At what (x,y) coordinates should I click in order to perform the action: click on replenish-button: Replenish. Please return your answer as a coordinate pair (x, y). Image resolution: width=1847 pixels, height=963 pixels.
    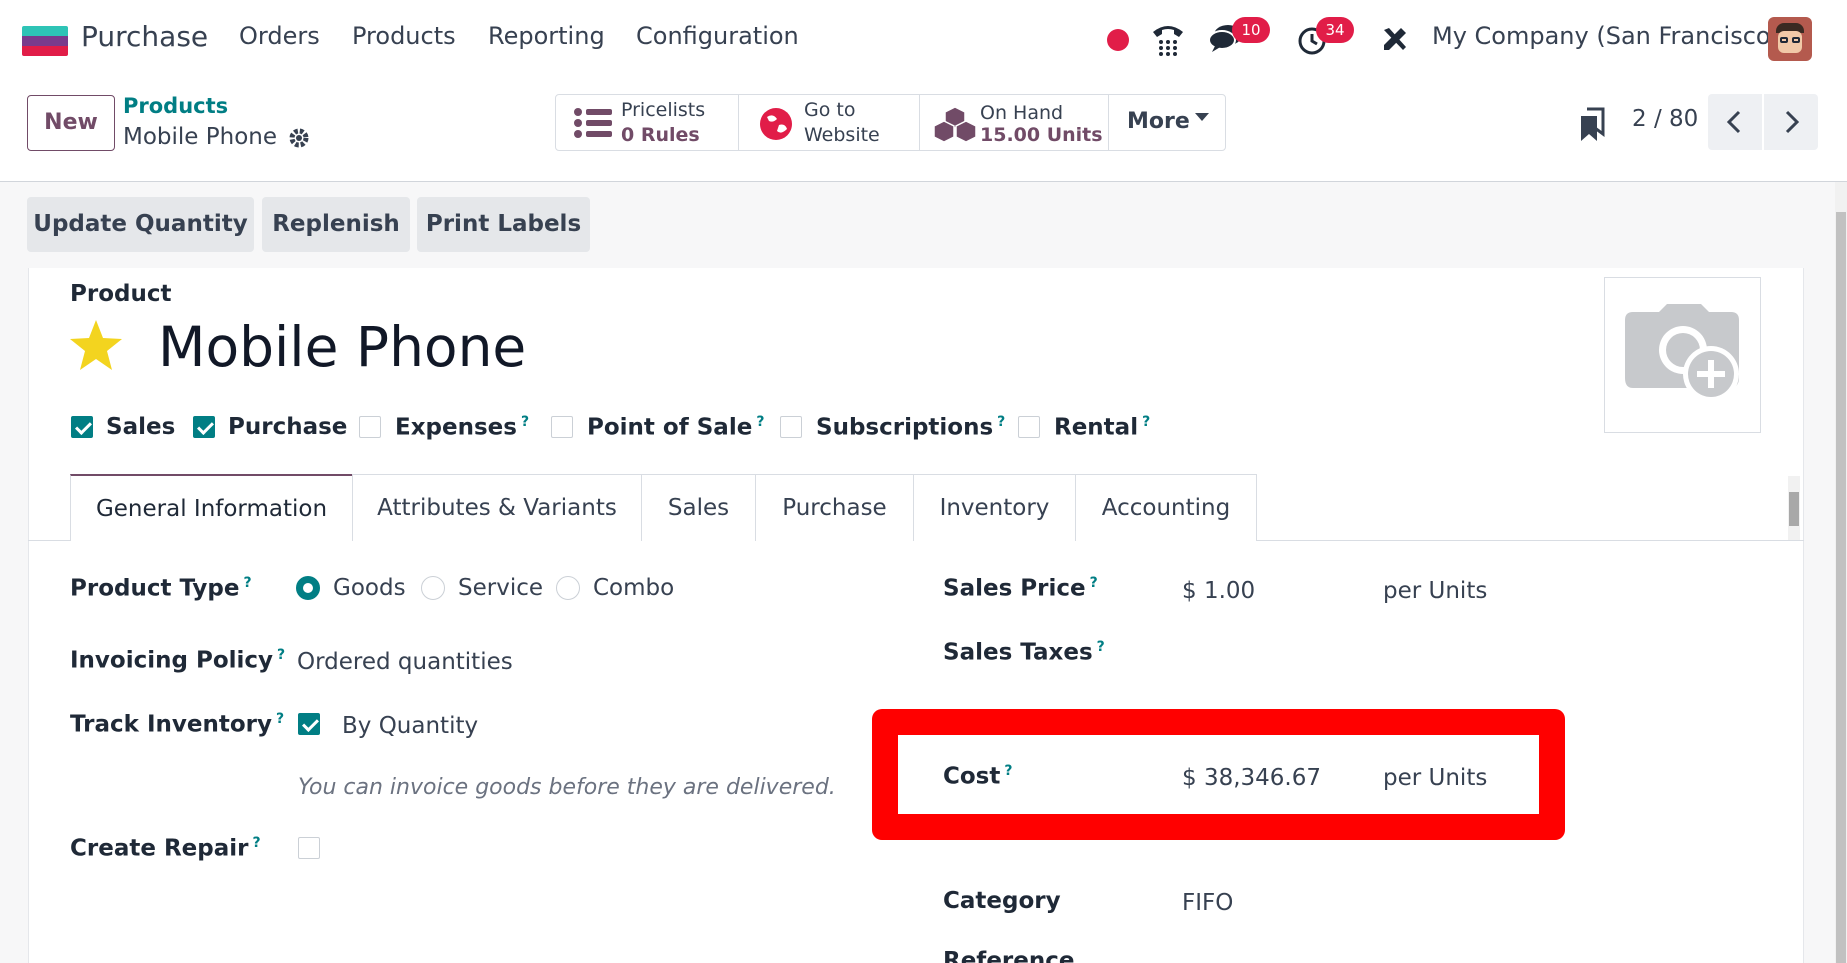
    Looking at the image, I should click on (336, 224).